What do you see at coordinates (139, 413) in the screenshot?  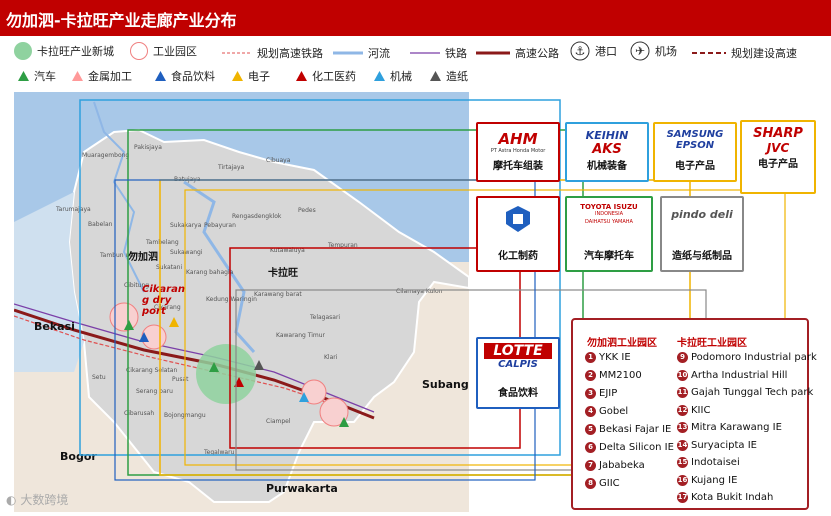 I see `place-label: Cibarusah` at bounding box center [139, 413].